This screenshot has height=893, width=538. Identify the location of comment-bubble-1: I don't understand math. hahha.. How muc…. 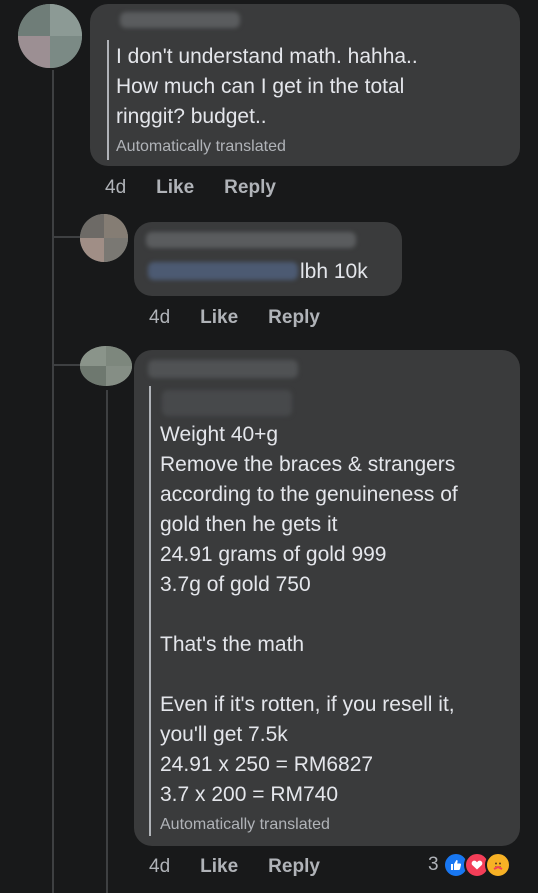
(305, 85).